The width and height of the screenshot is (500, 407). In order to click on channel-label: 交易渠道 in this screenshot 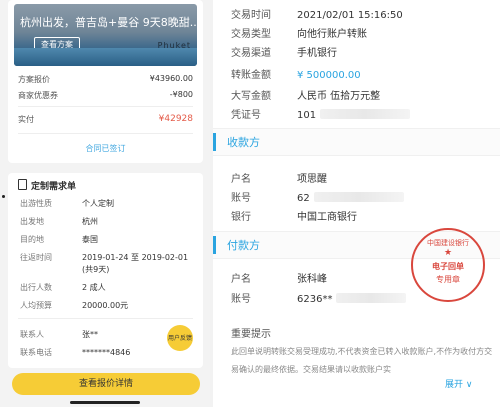, I will do `click(251, 53)`.